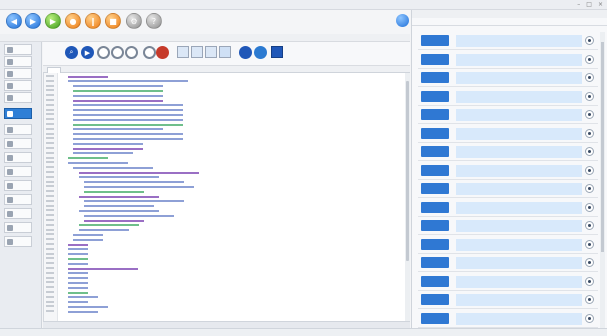 This screenshot has height=336, width=607. What do you see at coordinates (18, 113) in the screenshot?
I see `sidebar-item-active` at bounding box center [18, 113].